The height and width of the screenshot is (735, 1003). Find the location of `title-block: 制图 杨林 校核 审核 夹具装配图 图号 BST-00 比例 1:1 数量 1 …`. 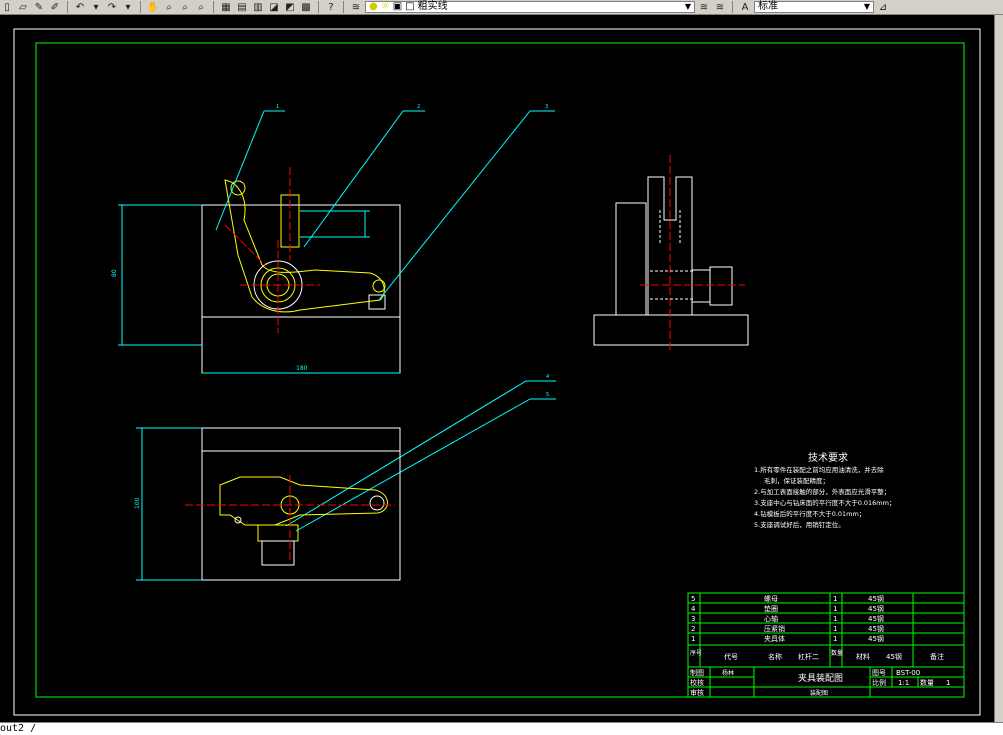

title-block: 制图 杨林 校核 审核 夹具装配图 图号 BST-00 比例 1:1 数量 1 … is located at coordinates (826, 682).